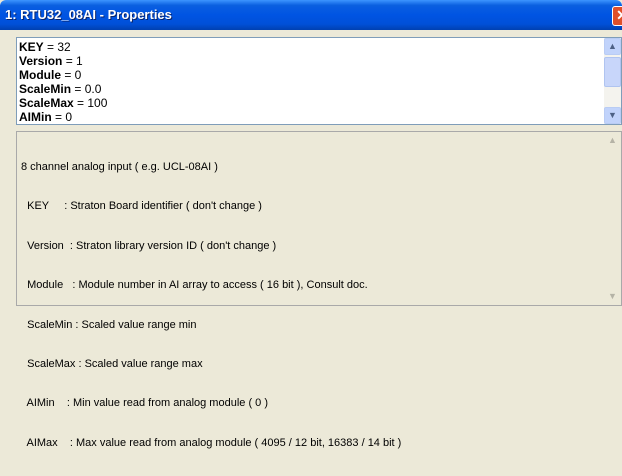  What do you see at coordinates (109, 324) in the screenshot?
I see `description-line: ScaleMin : Scaled value range min` at bounding box center [109, 324].